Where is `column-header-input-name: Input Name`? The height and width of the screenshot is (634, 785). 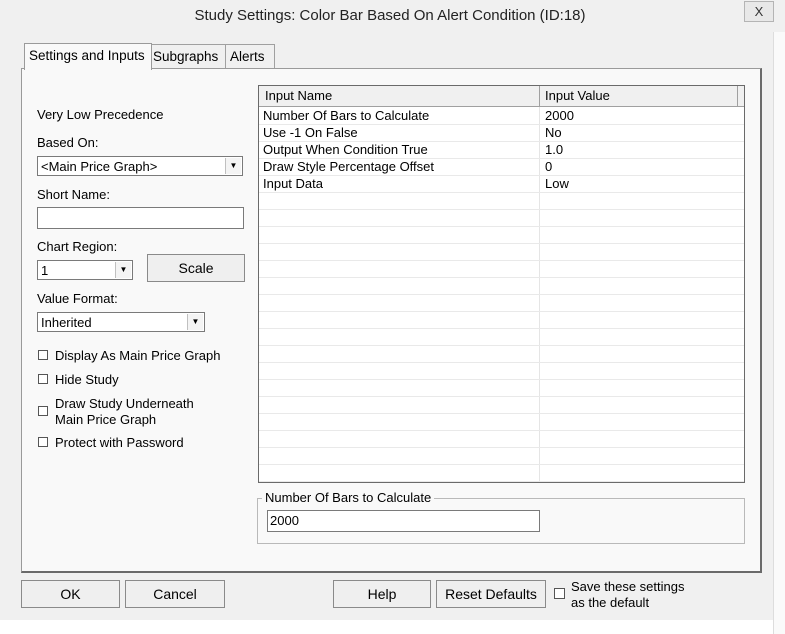
column-header-input-name: Input Name is located at coordinates (298, 95).